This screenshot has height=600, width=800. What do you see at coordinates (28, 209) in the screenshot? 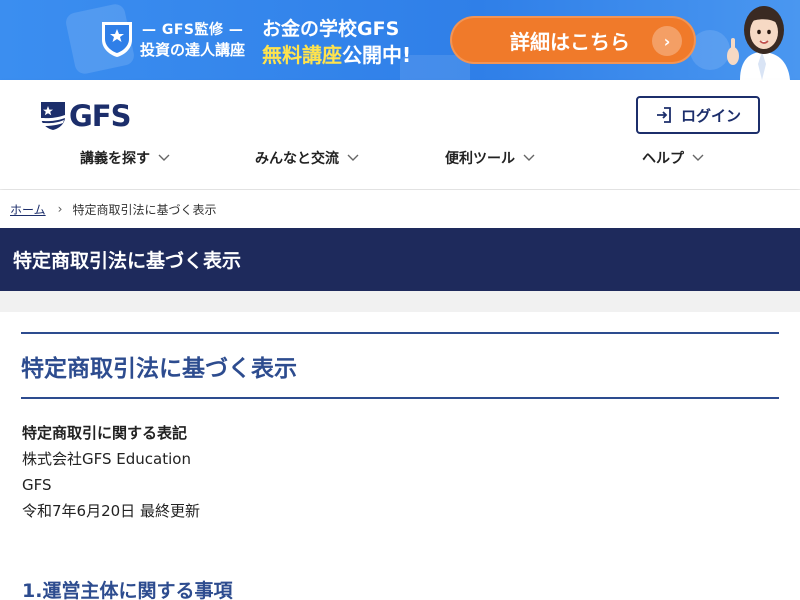
I see `breadcrumb-home-link: ホーム` at bounding box center [28, 209].